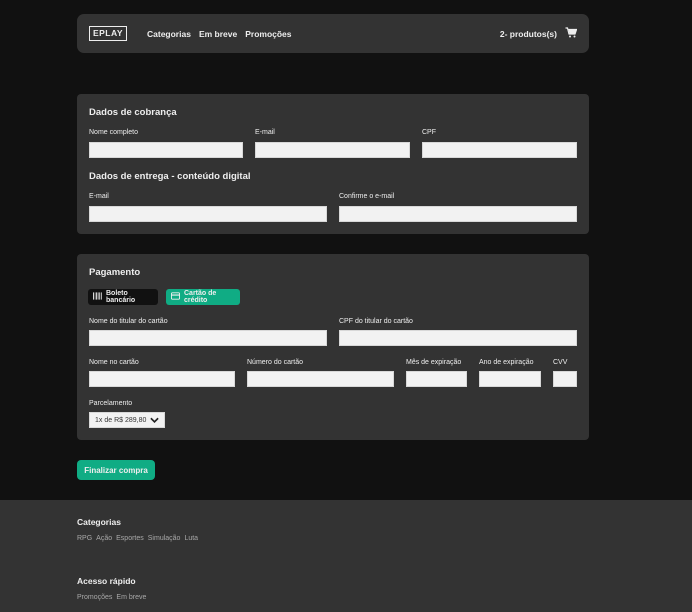 The height and width of the screenshot is (612, 692). Describe the element at coordinates (175, 297) in the screenshot. I see `credit-card-icon` at that location.